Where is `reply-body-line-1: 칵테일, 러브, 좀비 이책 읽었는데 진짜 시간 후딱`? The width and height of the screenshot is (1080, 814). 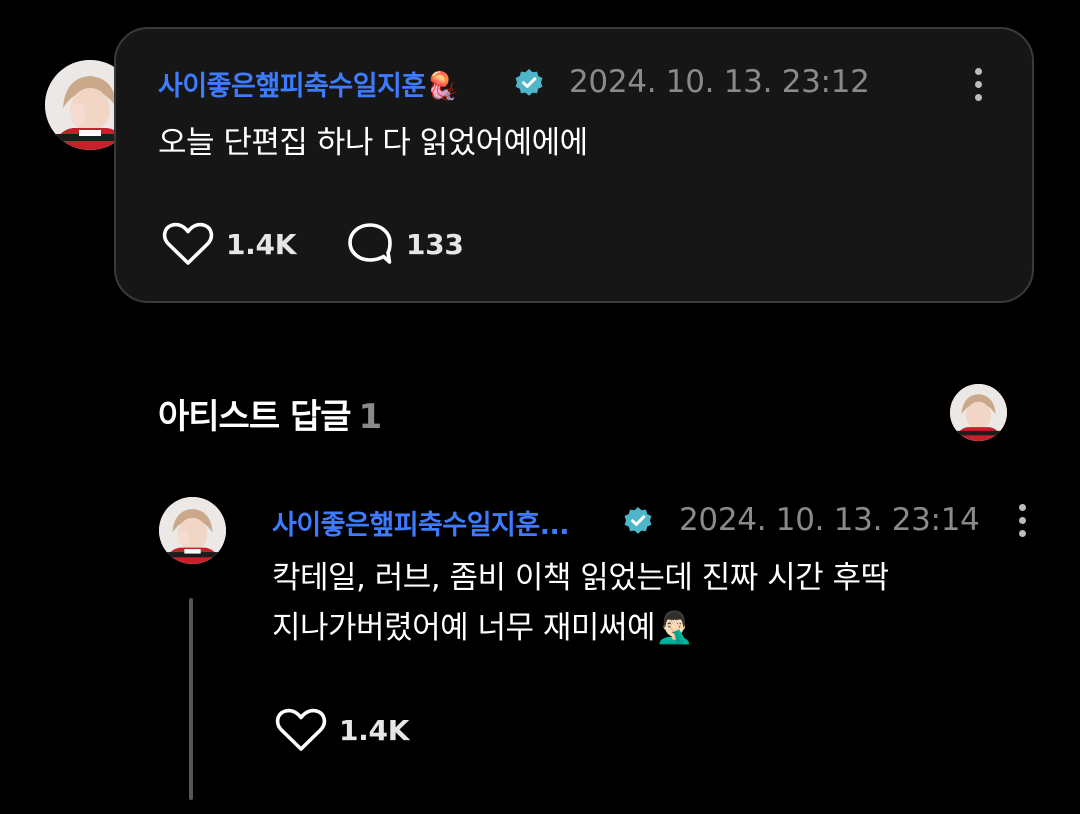
reply-body-line-1: 칵테일, 러브, 좀비 이책 읽었는데 진짜 시간 후딱 is located at coordinates (580, 578).